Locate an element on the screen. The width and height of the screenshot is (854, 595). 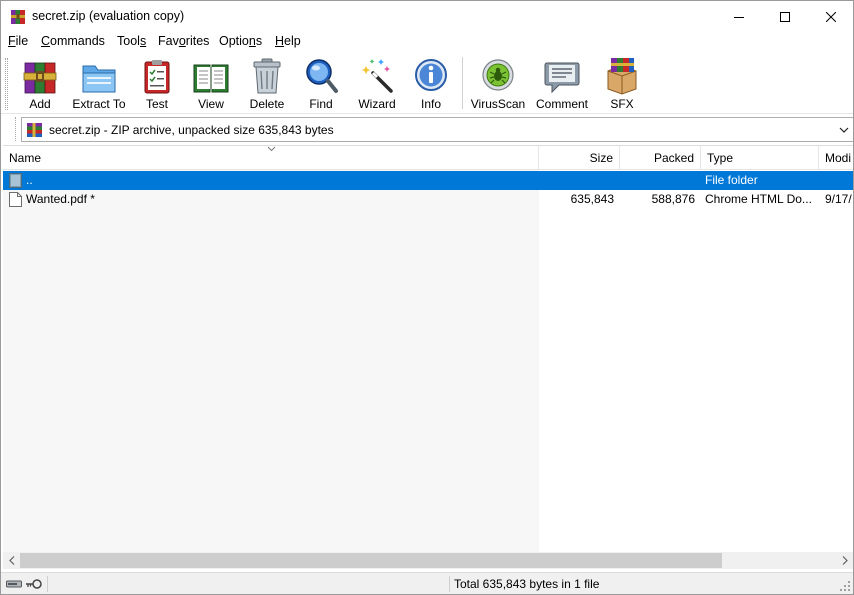
item-name: .. is located at coordinates (29, 180).